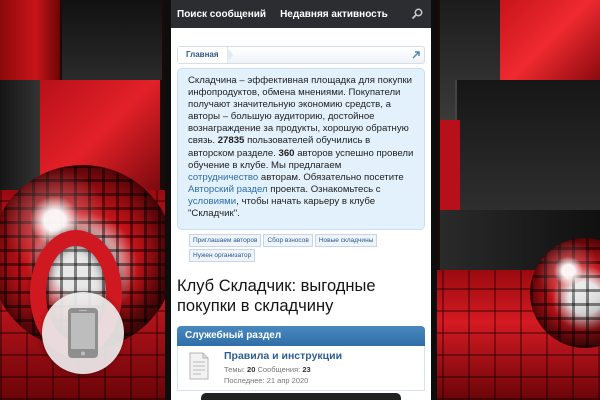 The width and height of the screenshot is (600, 400). What do you see at coordinates (287, 380) in the screenshot?
I see `last-date: 21 апр 2020` at bounding box center [287, 380].